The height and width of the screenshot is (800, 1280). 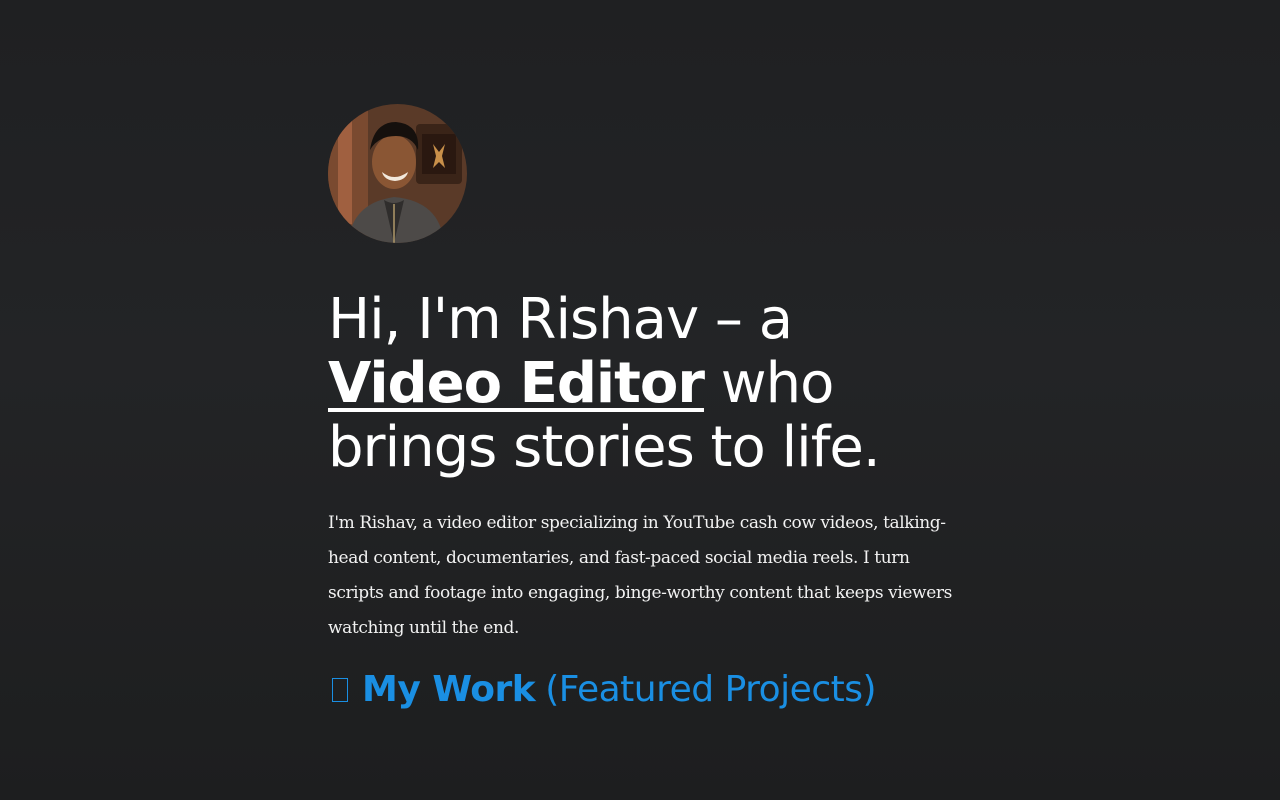 What do you see at coordinates (449, 689) in the screenshot?
I see `my-work-title: My Work` at bounding box center [449, 689].